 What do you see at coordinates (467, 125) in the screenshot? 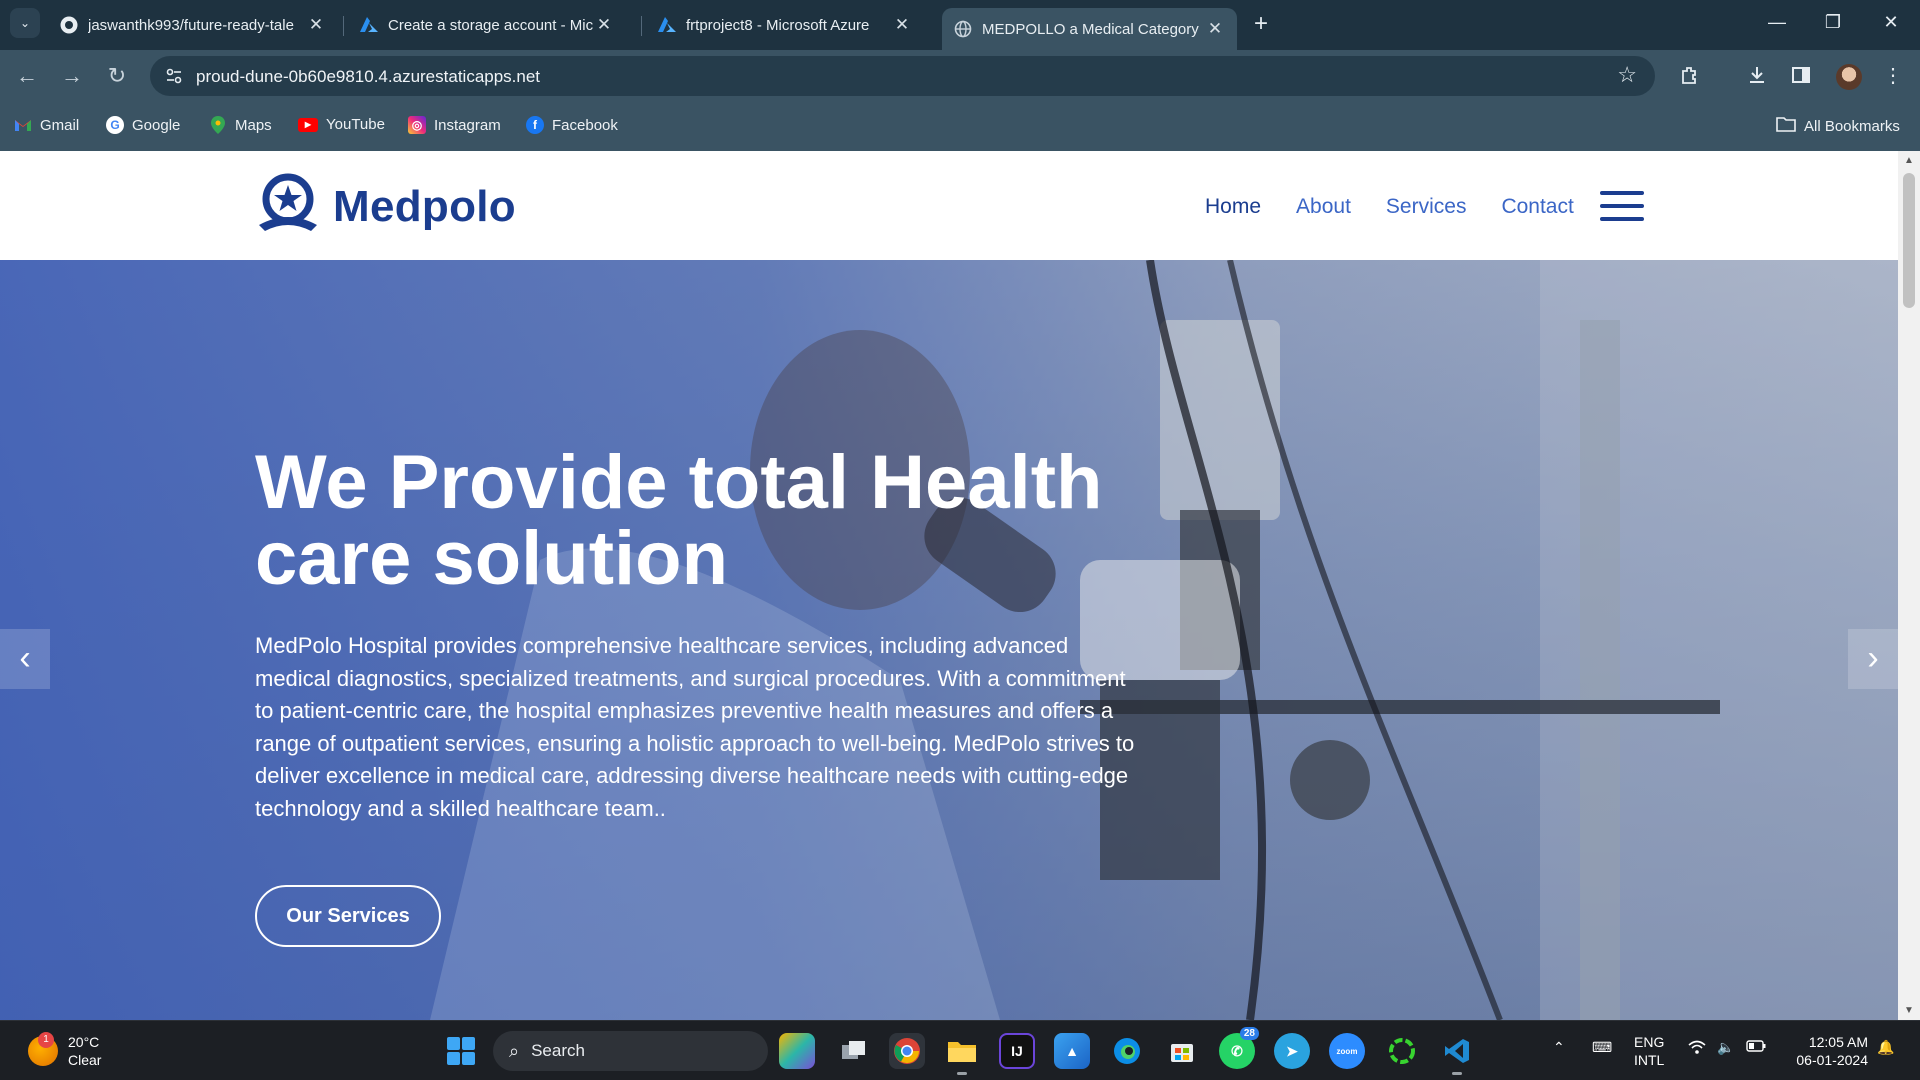
I see `bookmark-label: Instagram` at bounding box center [467, 125].